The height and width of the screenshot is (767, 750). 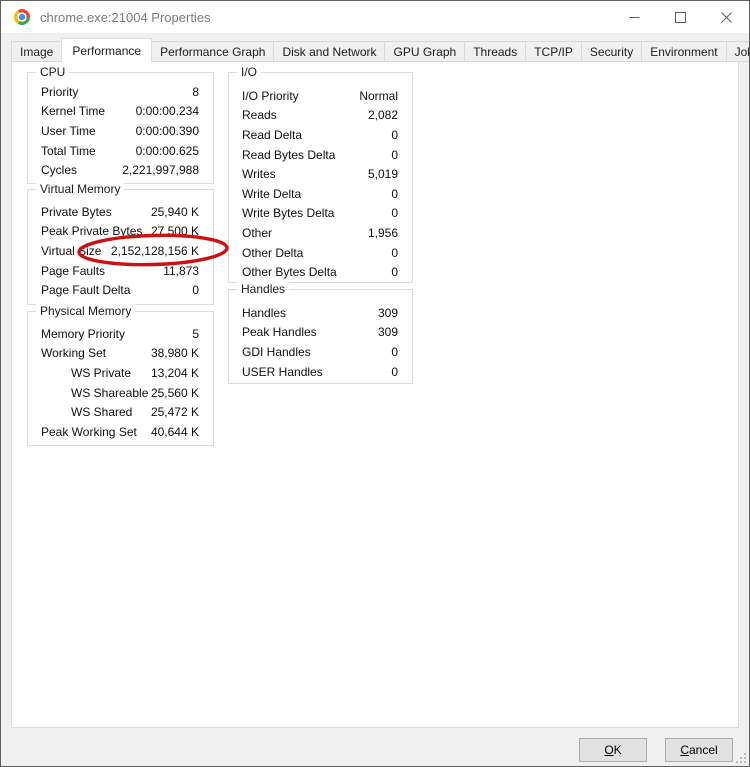 I want to click on tab: Security, so click(x=611, y=51).